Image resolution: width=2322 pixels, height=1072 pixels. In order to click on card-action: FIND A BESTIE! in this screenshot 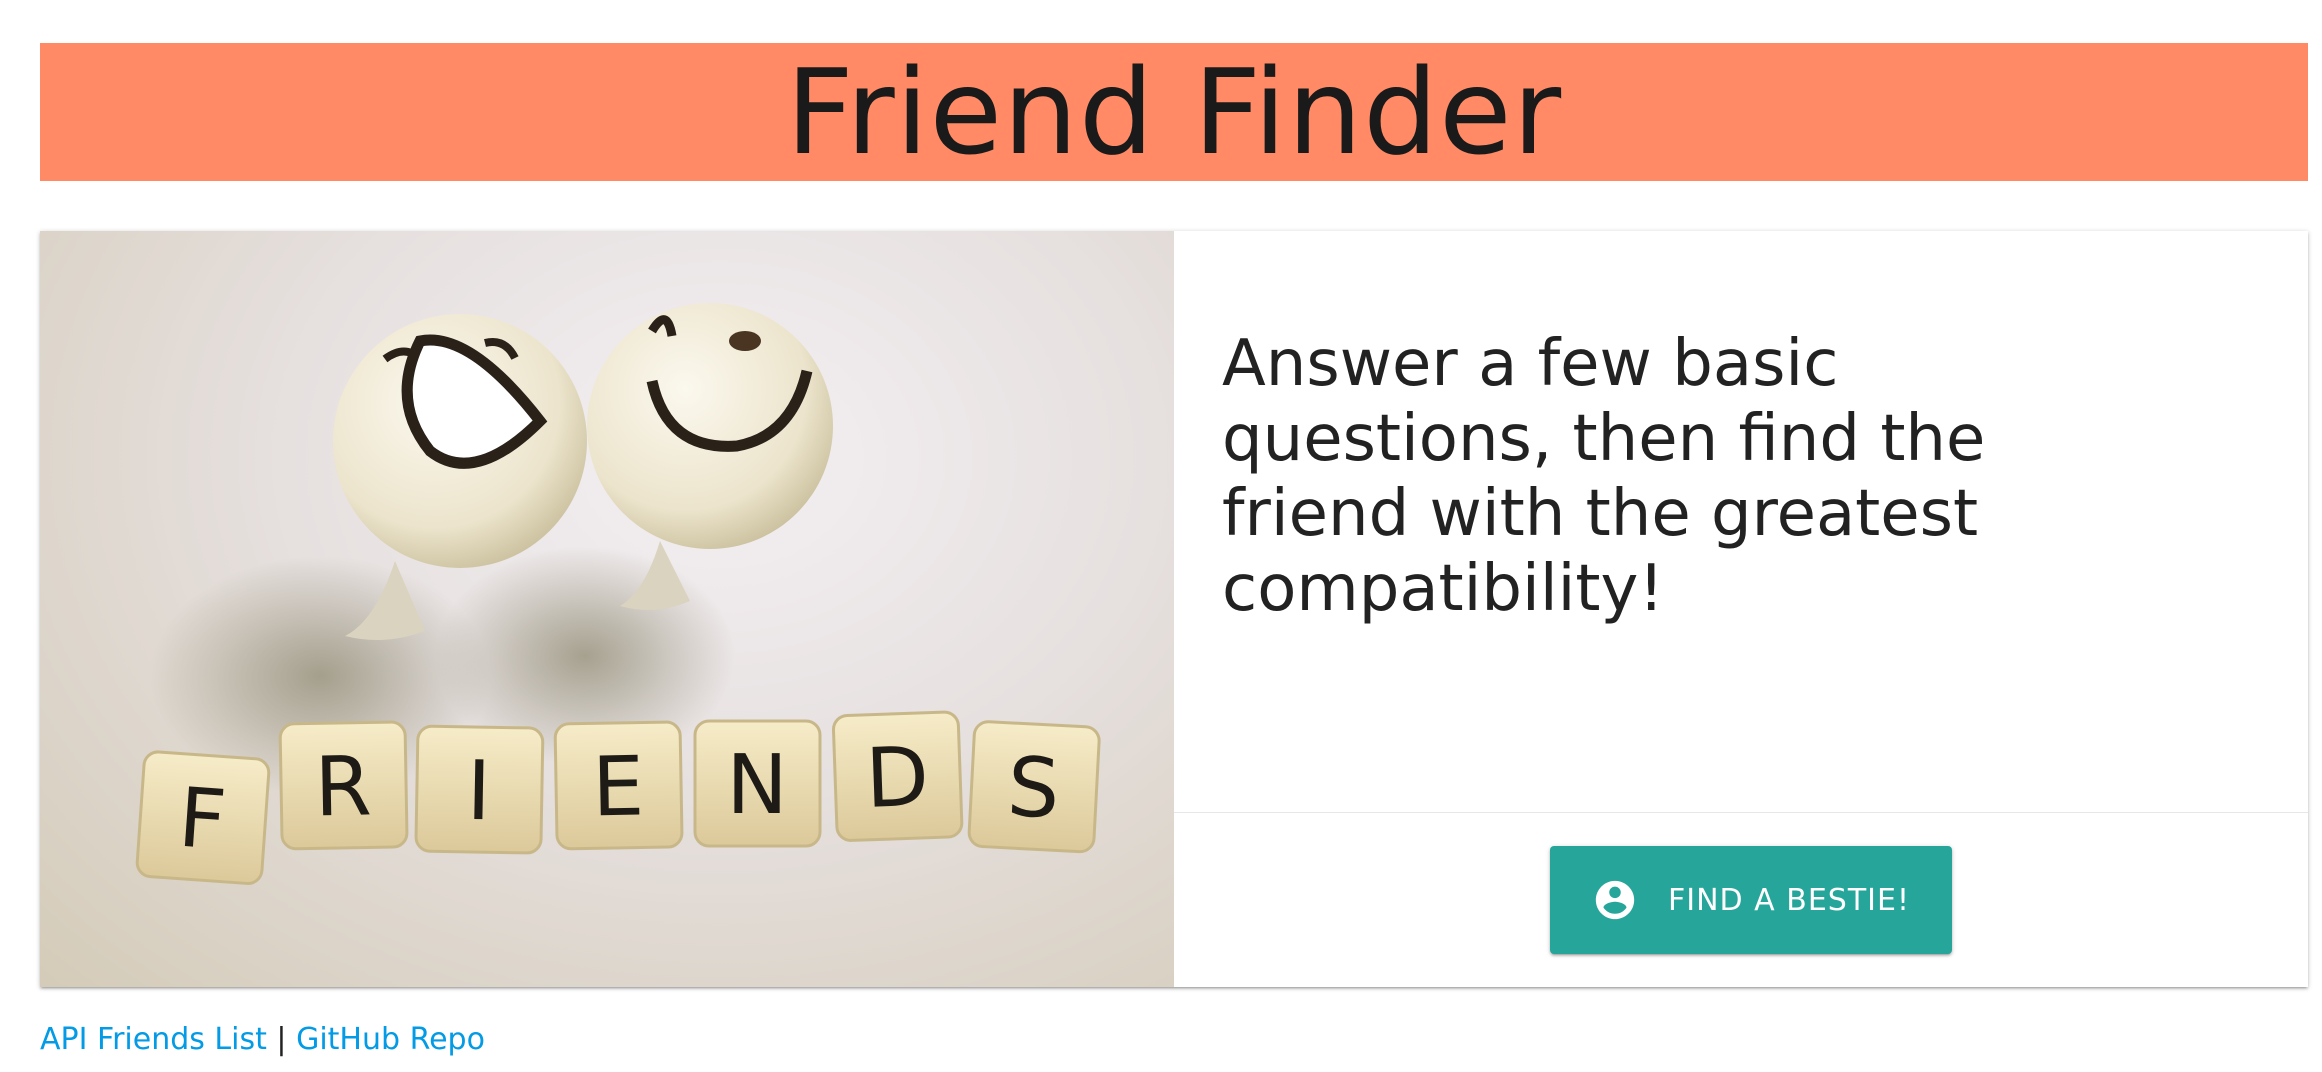, I will do `click(1741, 900)`.